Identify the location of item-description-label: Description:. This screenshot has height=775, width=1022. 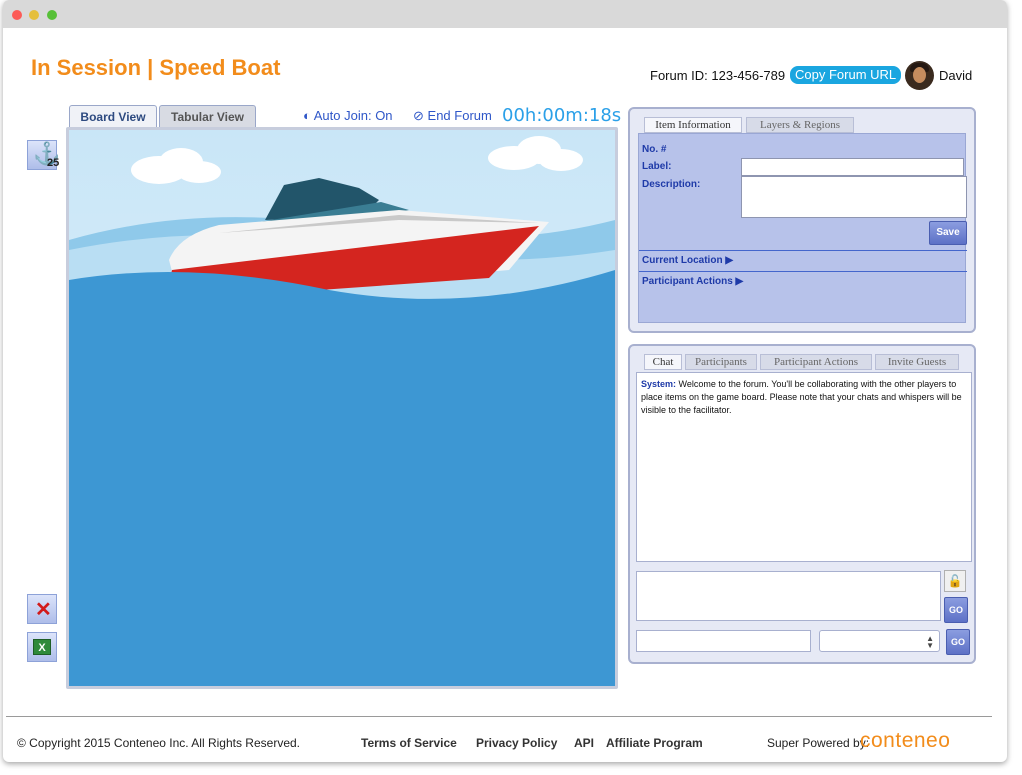
(671, 184).